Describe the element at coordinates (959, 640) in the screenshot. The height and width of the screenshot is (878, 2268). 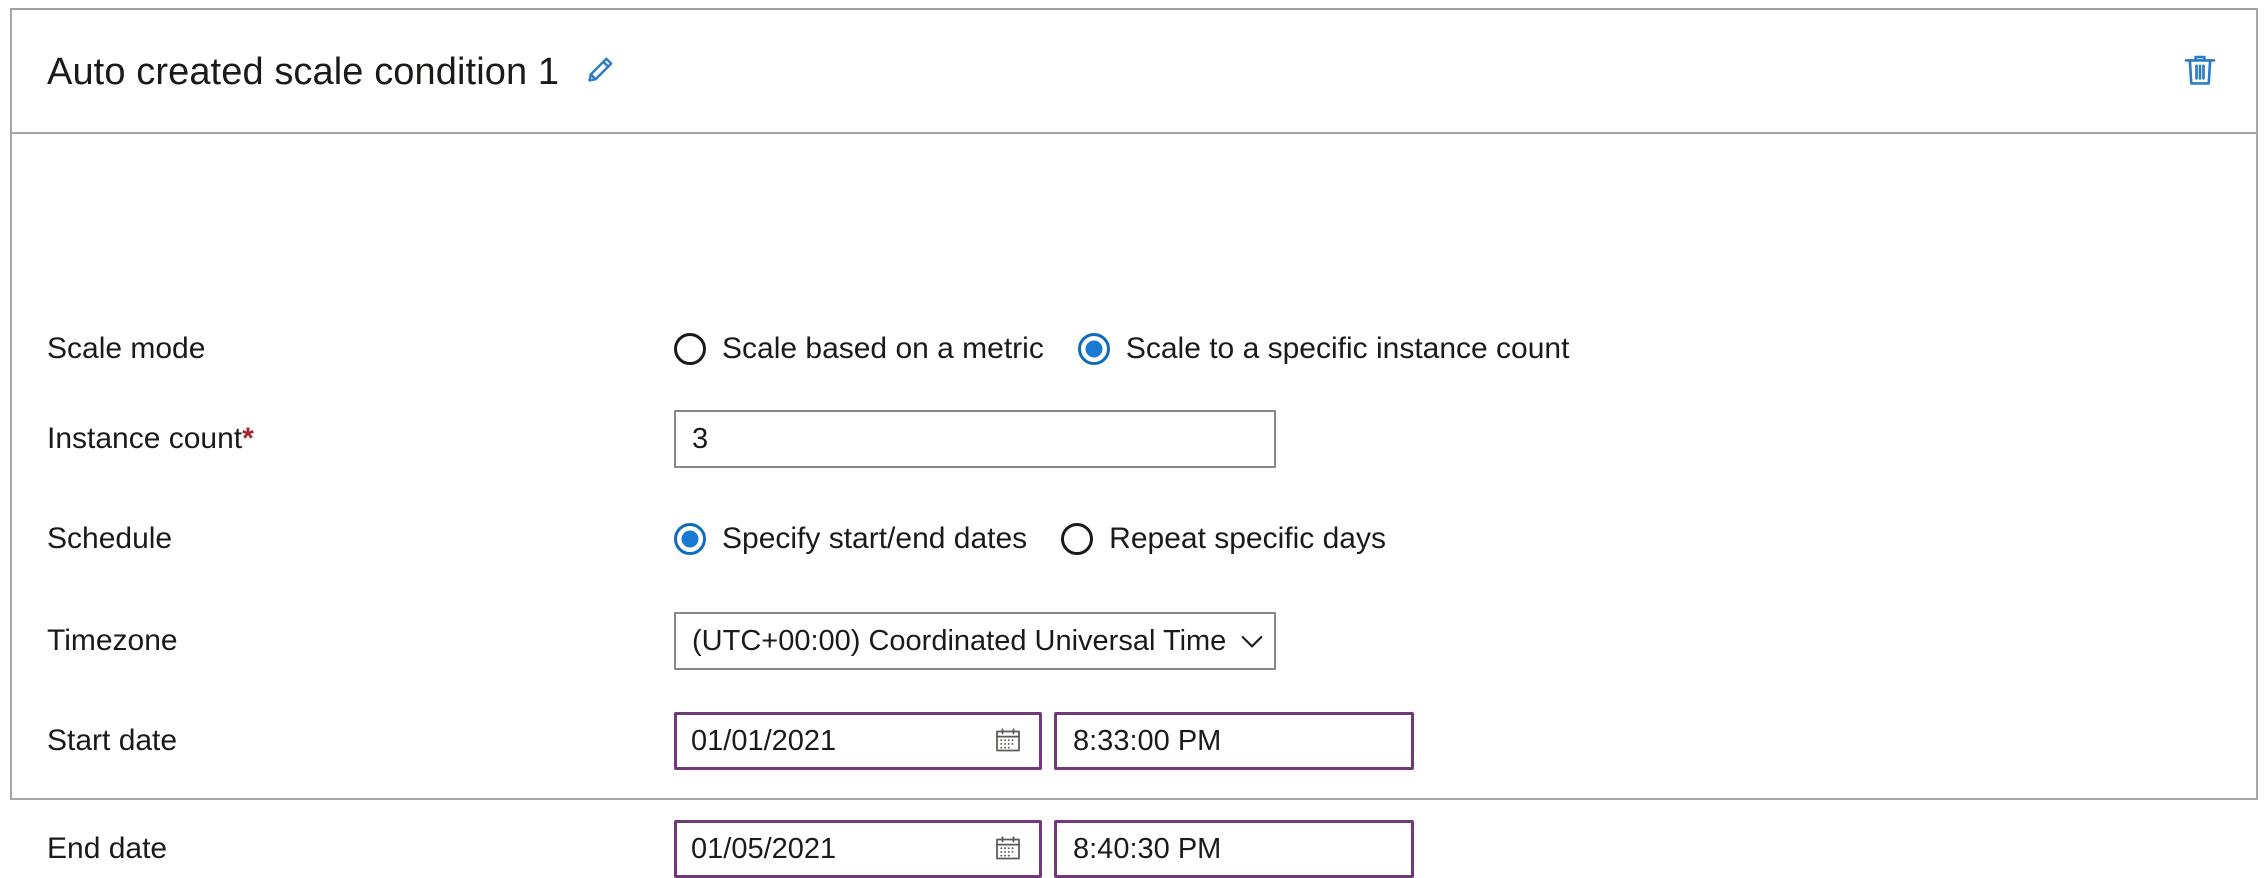
I see `timezone-selected-value: (UTC+00:00) Coordinated Universal Time` at that location.